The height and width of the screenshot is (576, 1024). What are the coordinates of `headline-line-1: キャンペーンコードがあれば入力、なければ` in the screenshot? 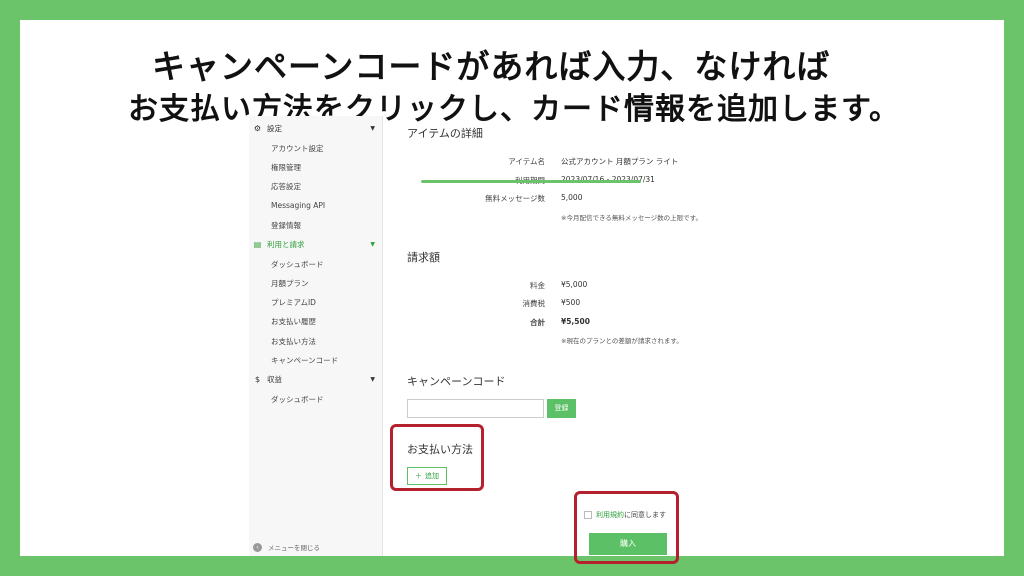 It's located at (491, 66).